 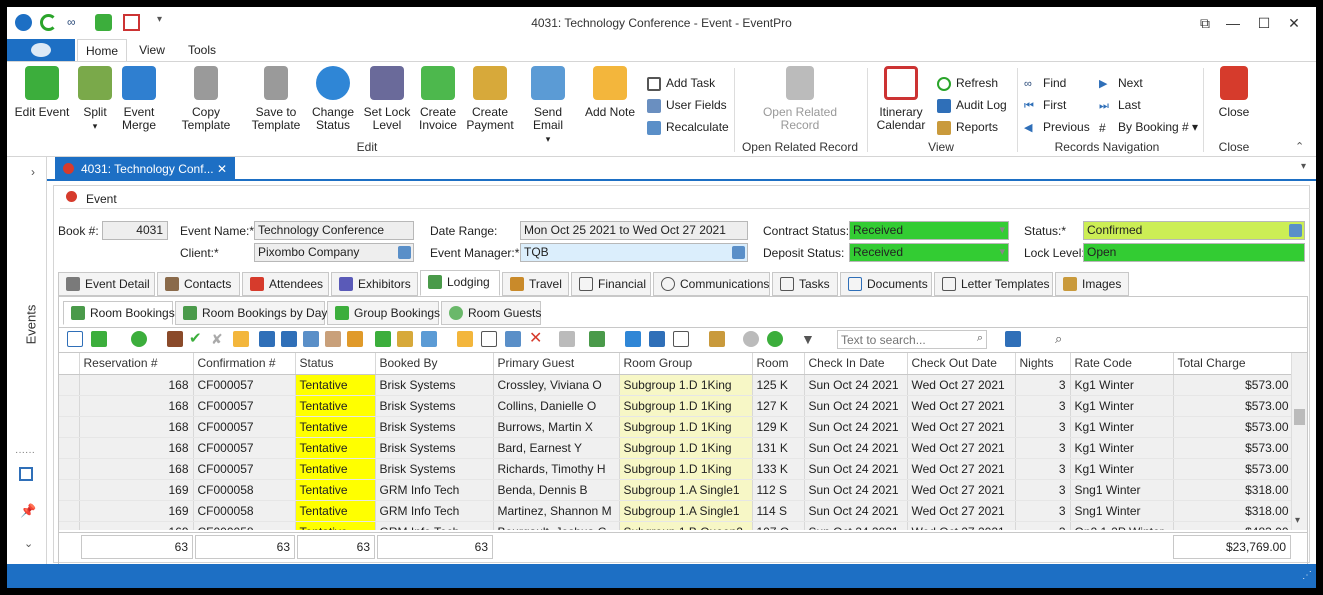 What do you see at coordinates (778, 511) in the screenshot?
I see `table-cell: 114 S` at bounding box center [778, 511].